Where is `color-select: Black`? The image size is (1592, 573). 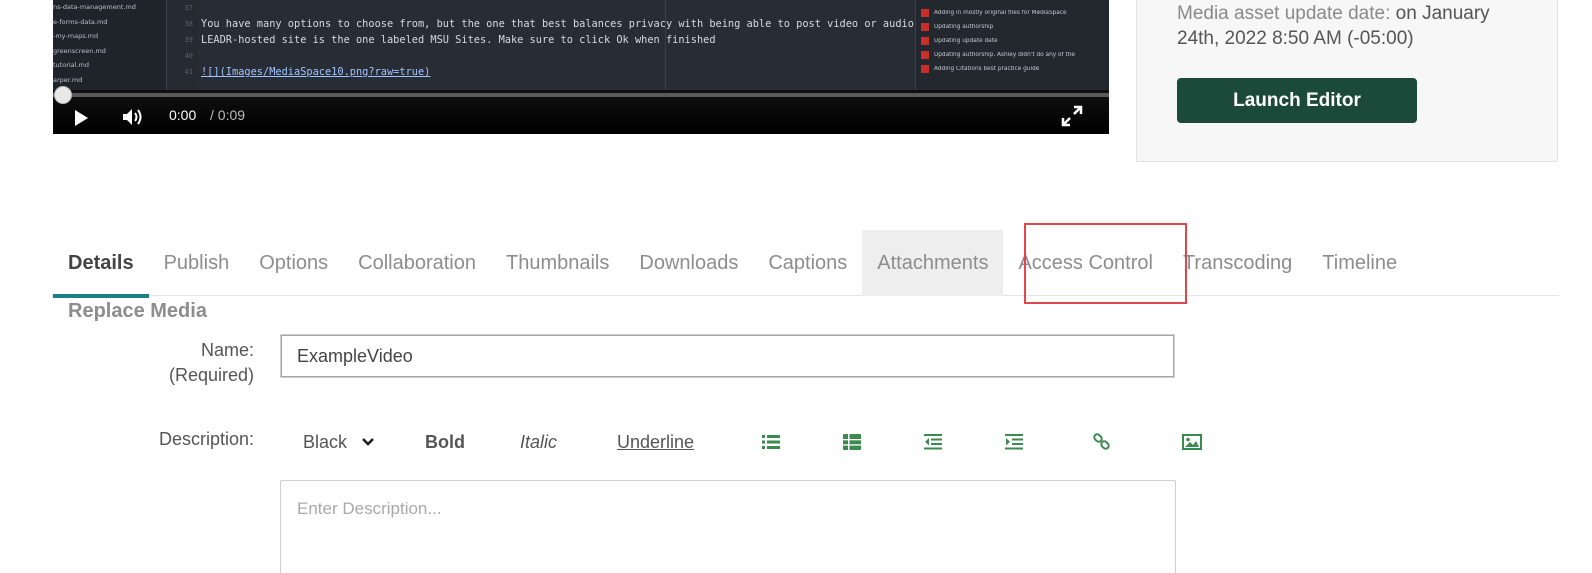
color-select: Black is located at coordinates (339, 442).